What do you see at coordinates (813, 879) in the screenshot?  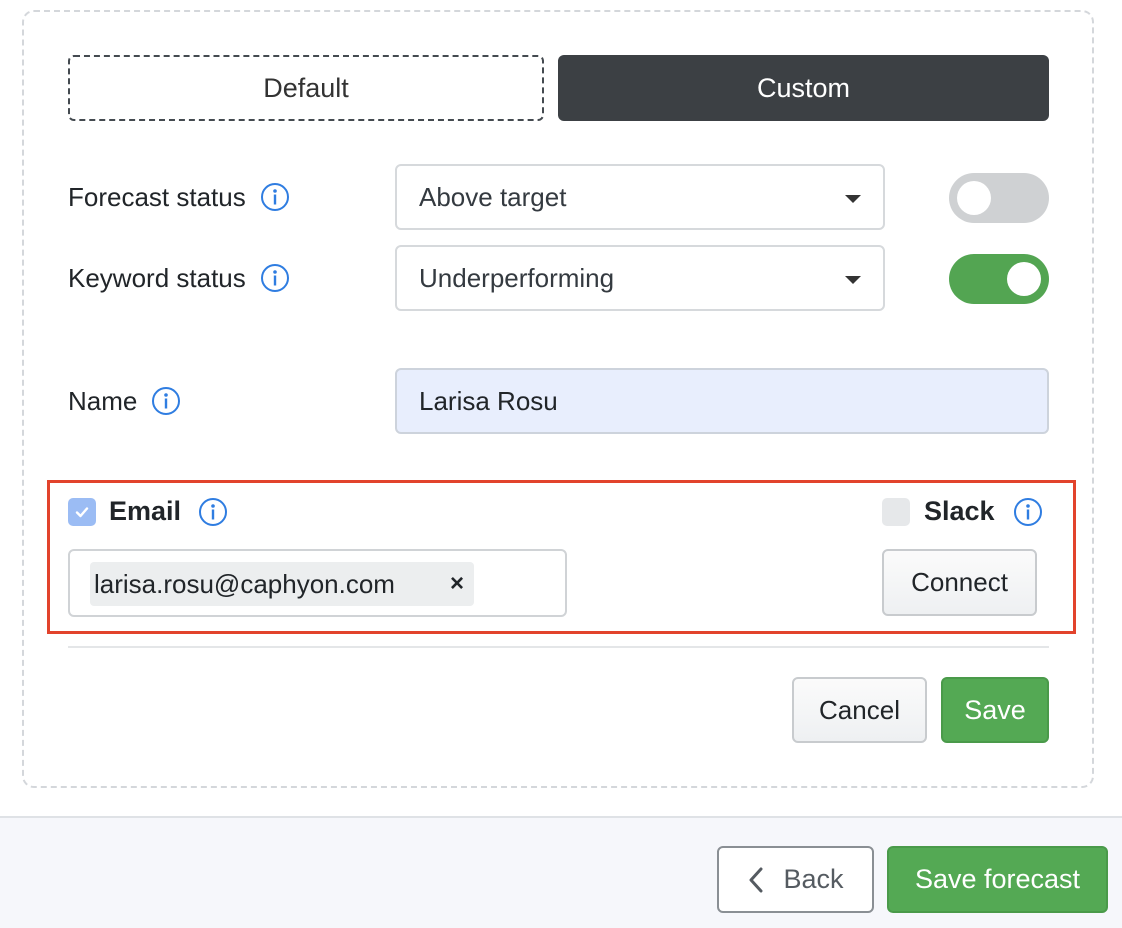 I see `back-label: Back` at bounding box center [813, 879].